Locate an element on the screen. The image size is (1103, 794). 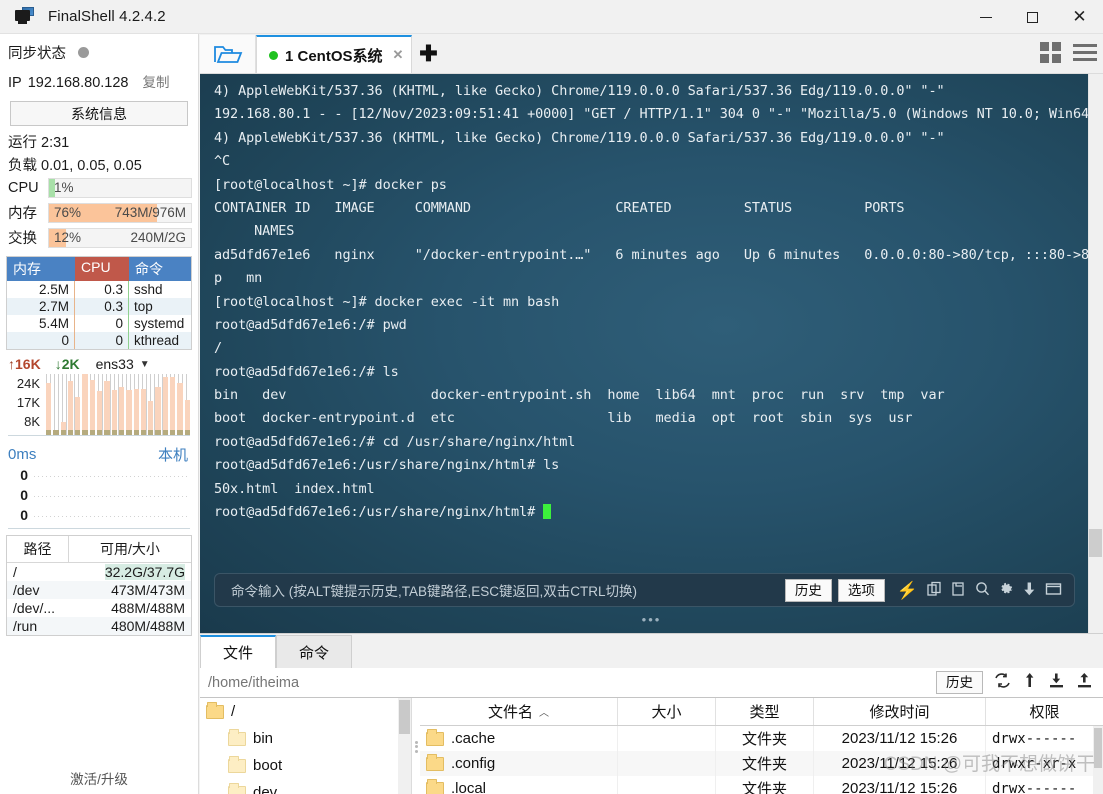
file-type: 文件夹 is located at coordinates (765, 785).